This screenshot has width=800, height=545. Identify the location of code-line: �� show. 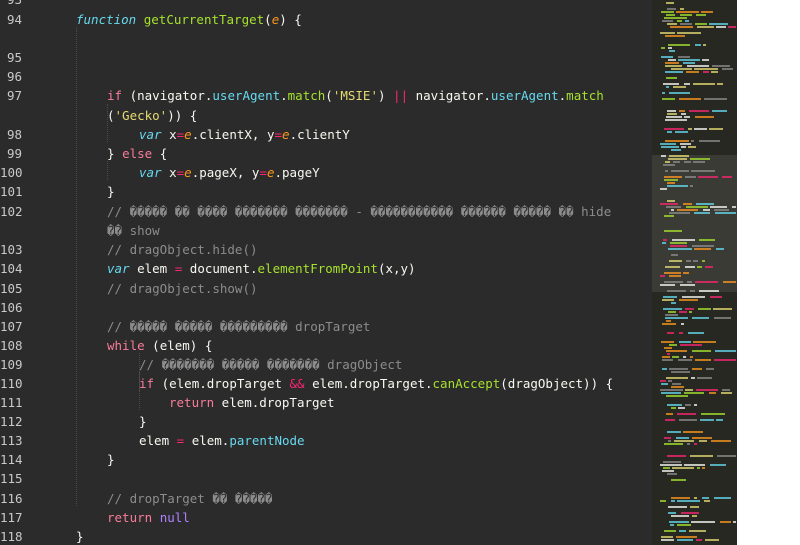
(133, 230).